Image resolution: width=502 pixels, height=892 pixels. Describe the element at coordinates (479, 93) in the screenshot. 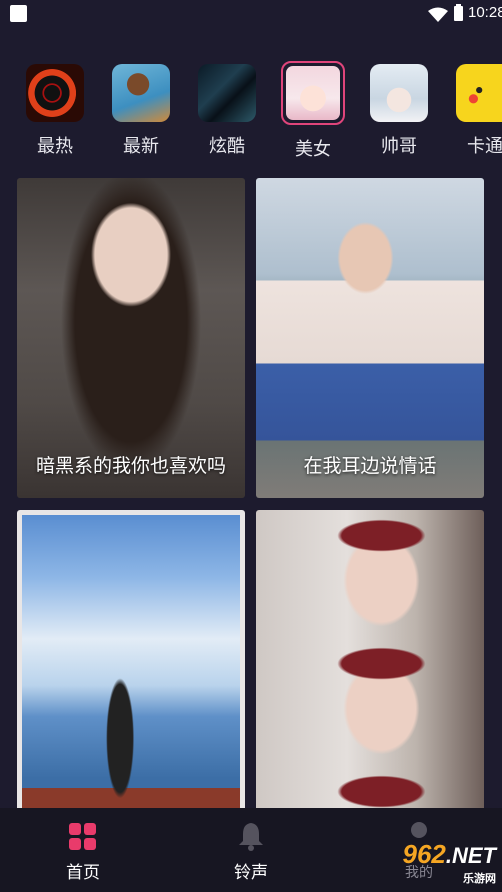

I see `pikachu-icon` at that location.